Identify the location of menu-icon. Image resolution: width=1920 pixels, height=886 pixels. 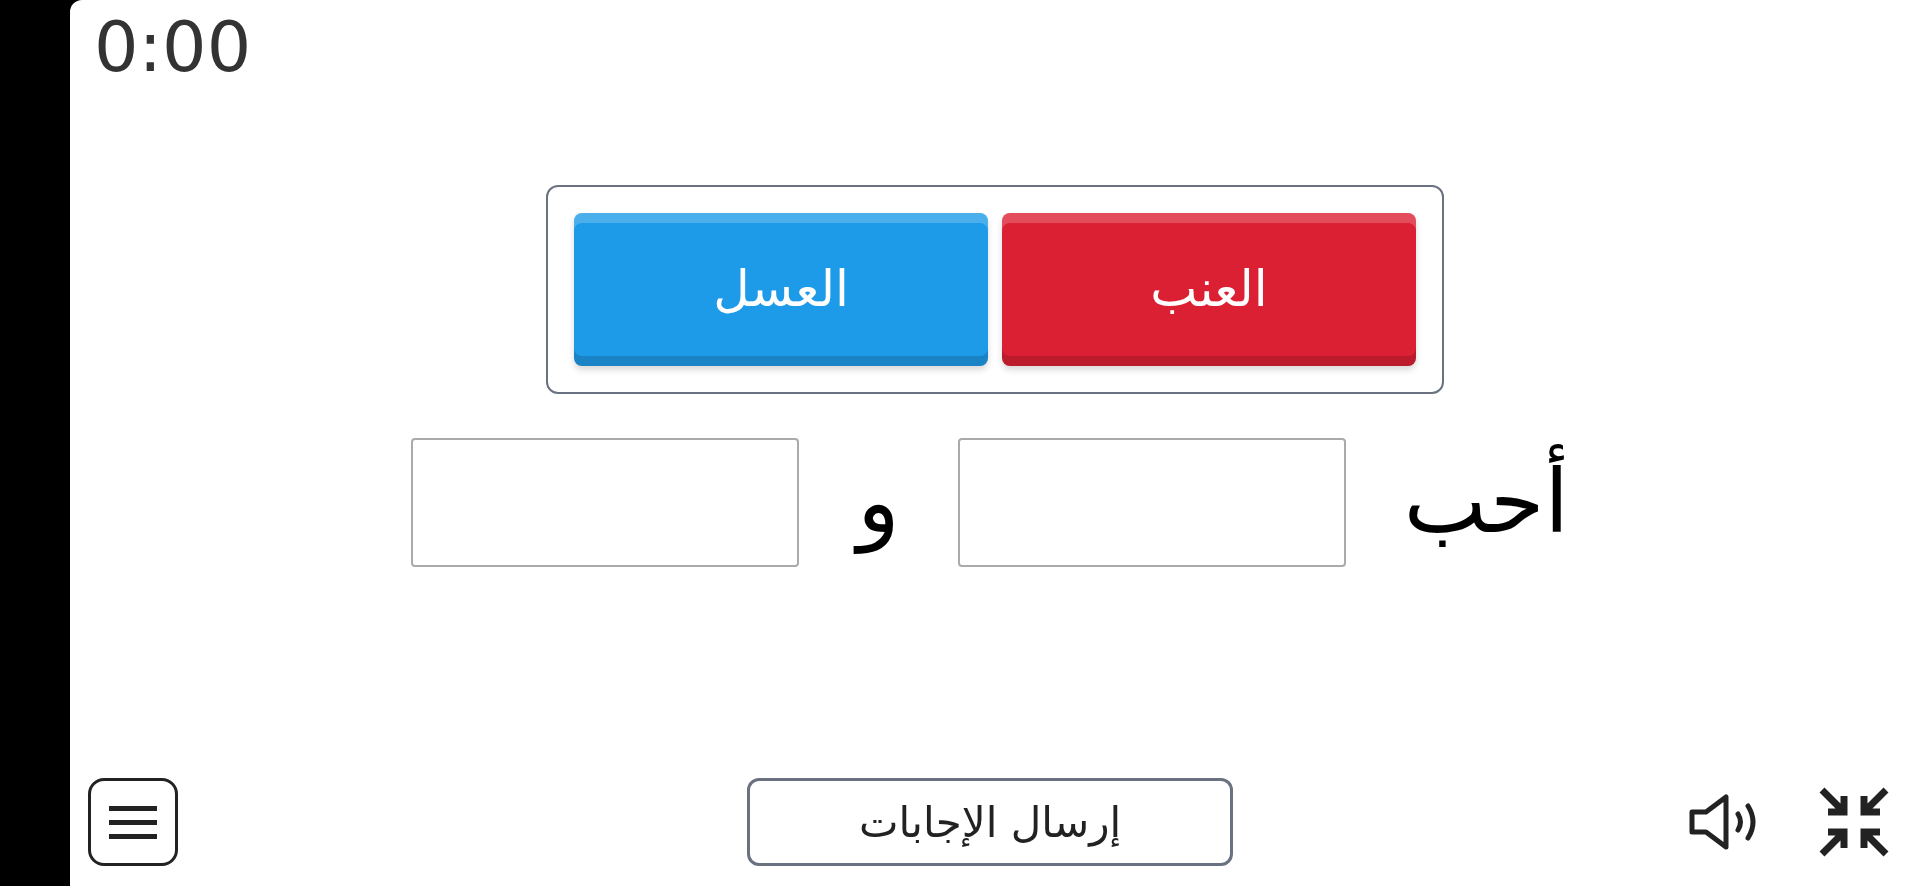
(133, 822).